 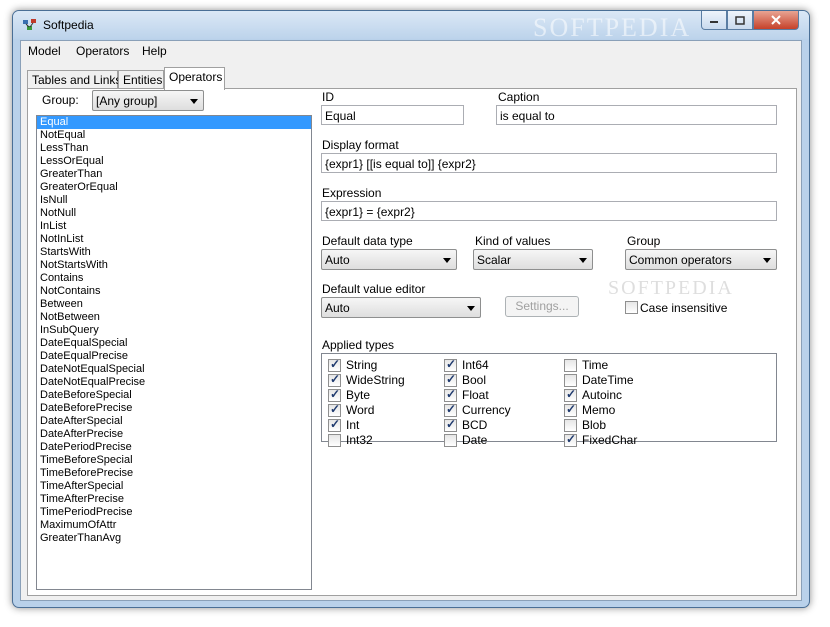 I want to click on tab-entities: Entities, so click(x=141, y=79).